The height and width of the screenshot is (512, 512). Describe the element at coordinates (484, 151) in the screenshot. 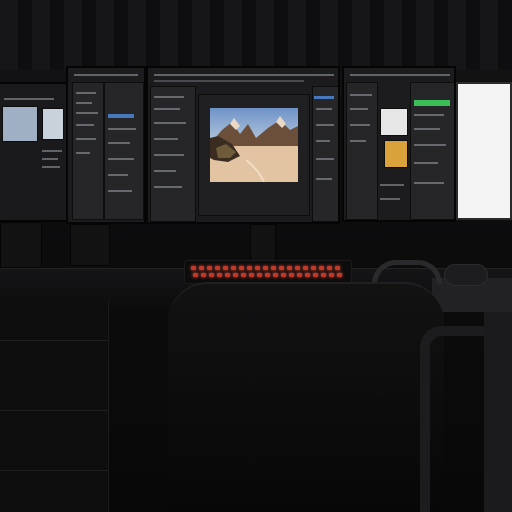

I see `bright-monitor` at that location.